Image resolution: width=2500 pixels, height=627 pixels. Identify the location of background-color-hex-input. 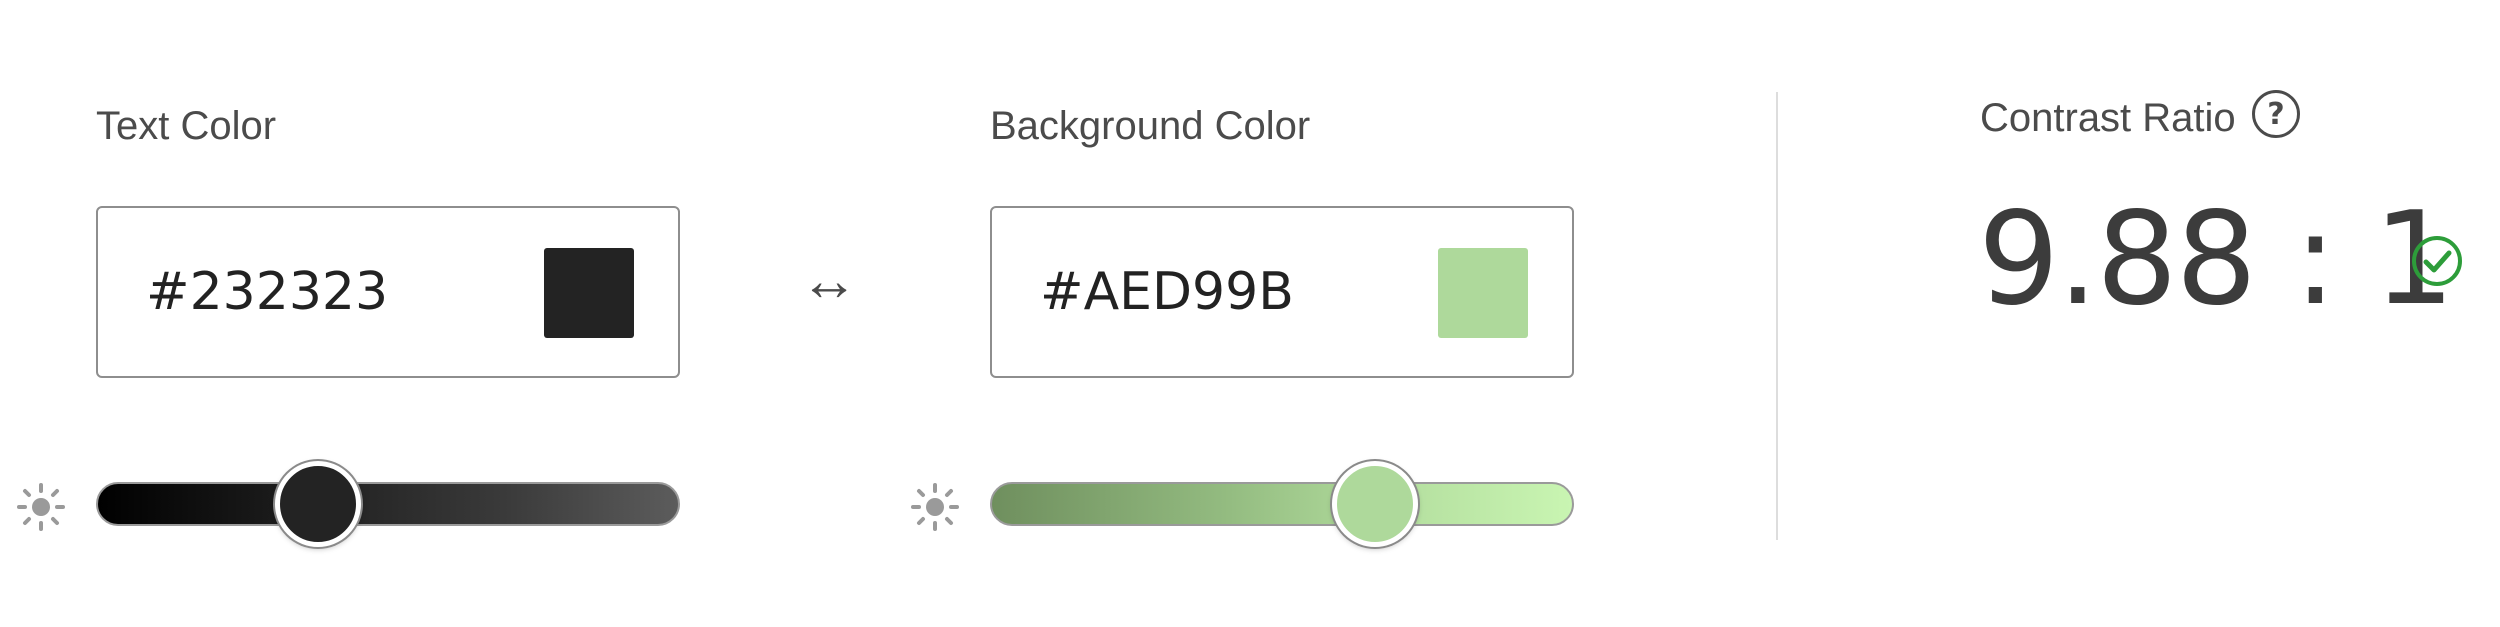
(1205, 292).